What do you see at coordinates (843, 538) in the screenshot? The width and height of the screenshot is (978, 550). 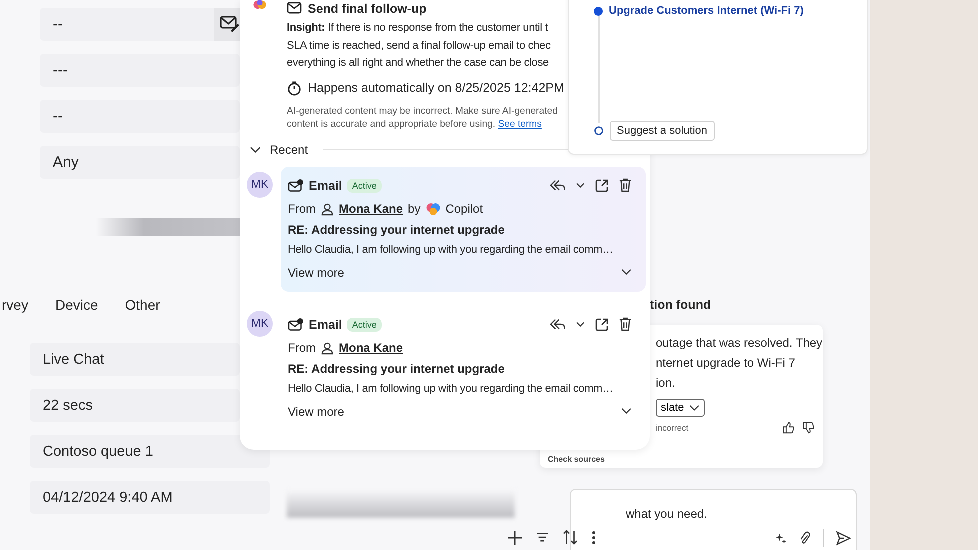 I see `send-icon` at bounding box center [843, 538].